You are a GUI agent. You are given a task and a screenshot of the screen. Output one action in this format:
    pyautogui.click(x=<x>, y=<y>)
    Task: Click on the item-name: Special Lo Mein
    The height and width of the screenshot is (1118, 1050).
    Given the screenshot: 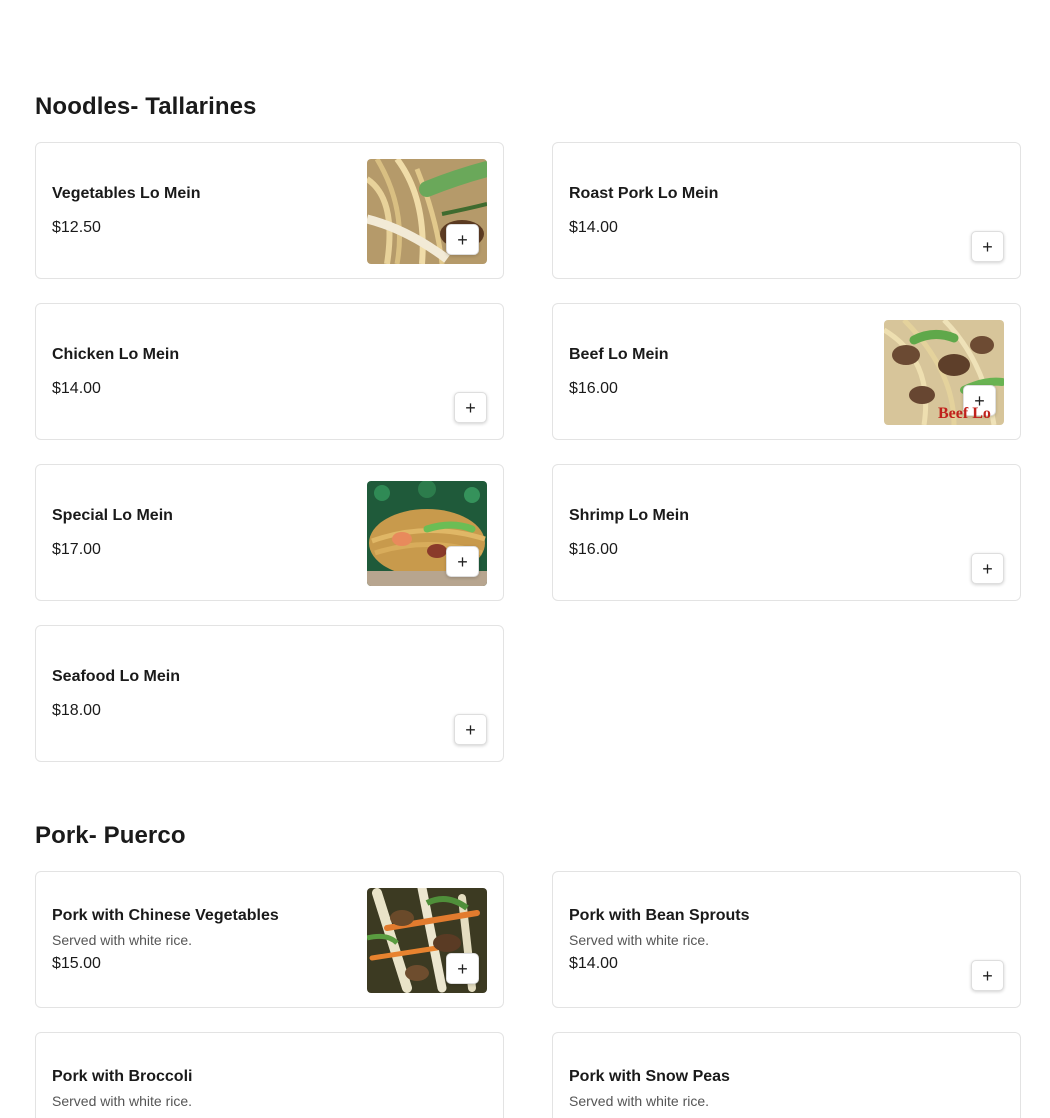 What is the action you would take?
    pyautogui.click(x=112, y=515)
    